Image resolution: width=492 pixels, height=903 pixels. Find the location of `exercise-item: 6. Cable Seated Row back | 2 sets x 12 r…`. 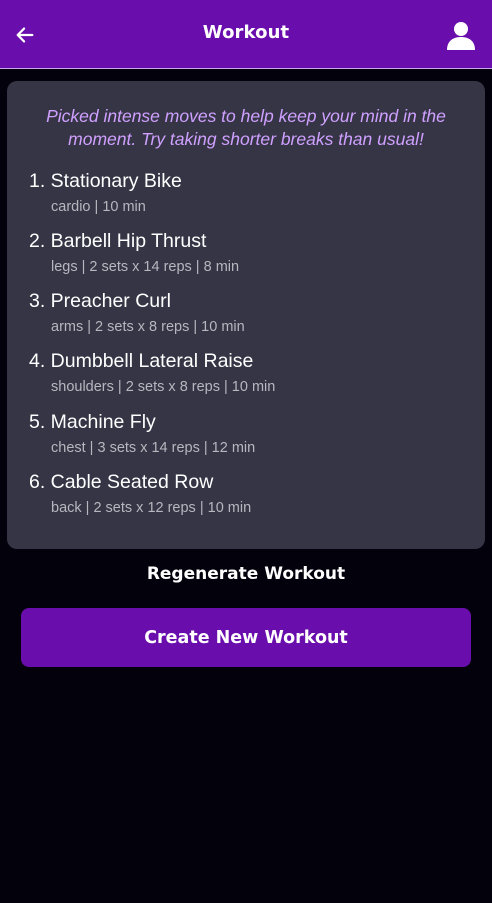

exercise-item: 6. Cable Seated Row back | 2 sets x 12 r… is located at coordinates (140, 493).